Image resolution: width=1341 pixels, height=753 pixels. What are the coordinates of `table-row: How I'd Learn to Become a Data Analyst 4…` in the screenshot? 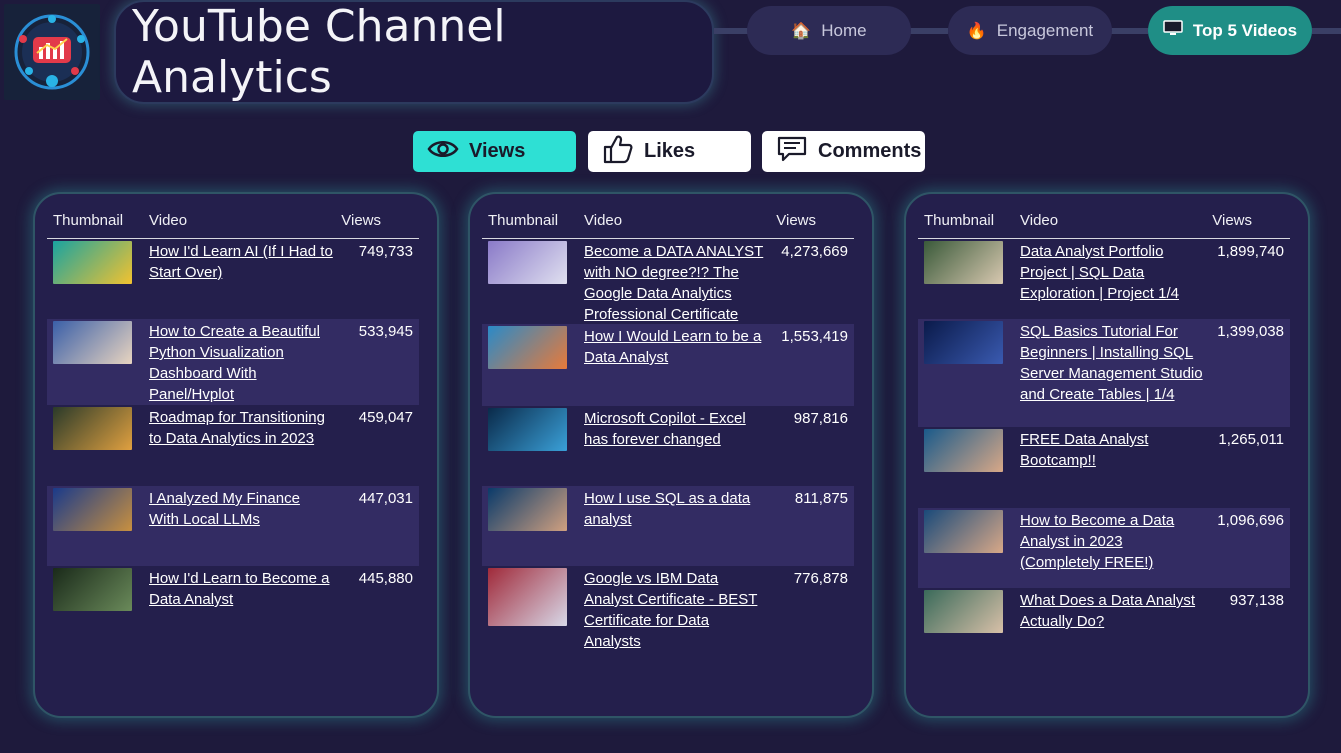 It's located at (233, 606).